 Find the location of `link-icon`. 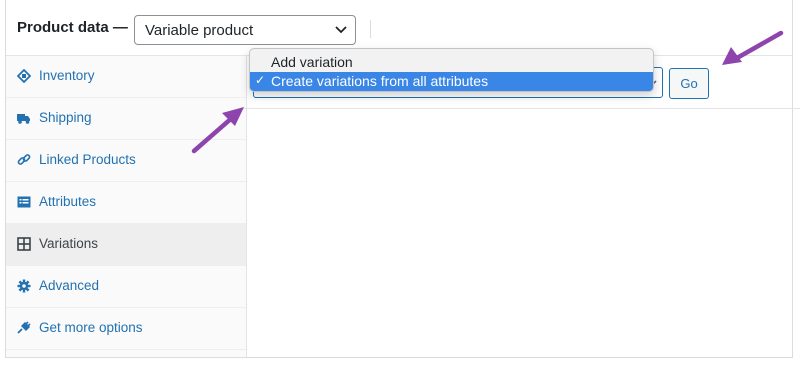

link-icon is located at coordinates (24, 159).